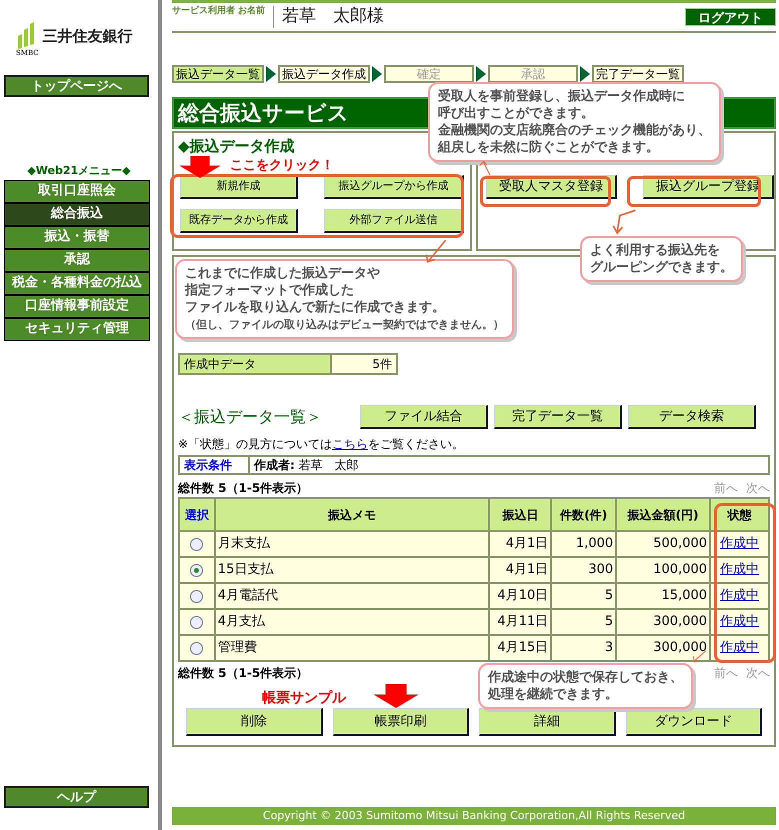 This screenshot has height=830, width=779. What do you see at coordinates (558, 417) in the screenshot?
I see `action-button: 完了データ一覧` at bounding box center [558, 417].